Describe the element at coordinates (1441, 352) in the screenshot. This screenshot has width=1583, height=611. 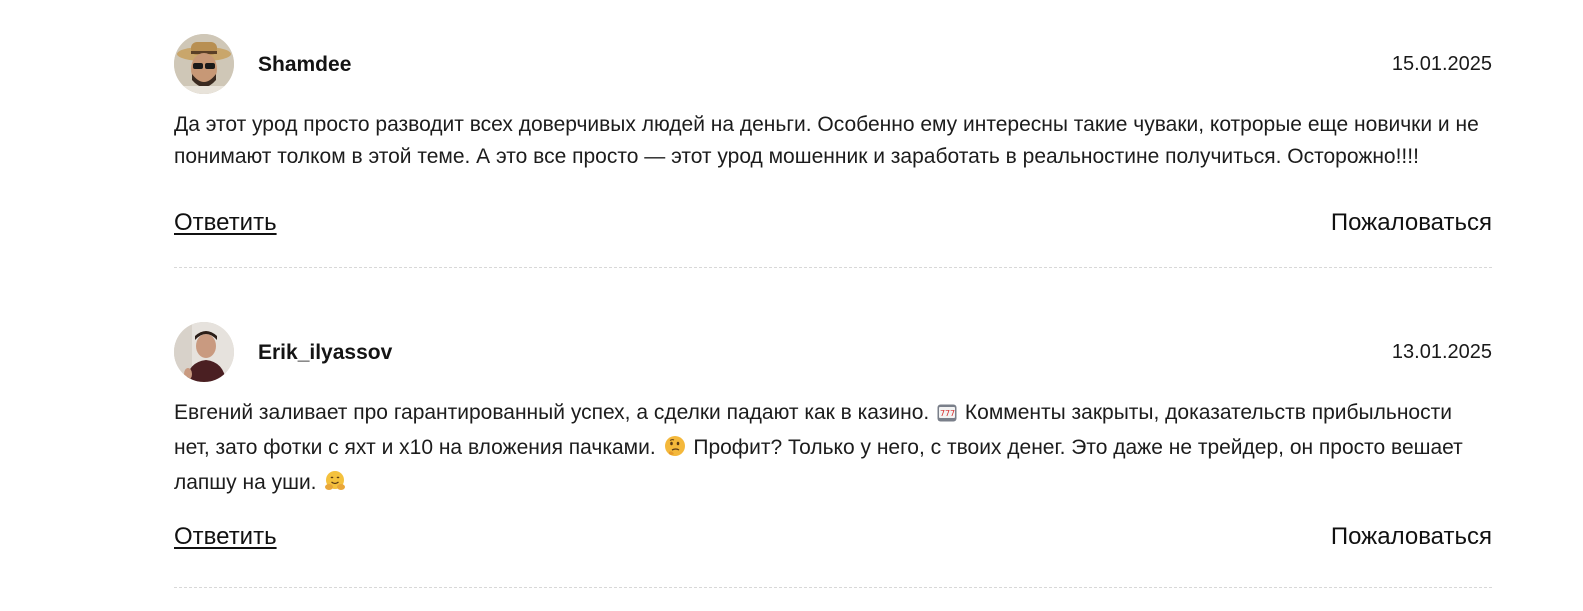
I see `comment-date: 13.01.2025` at that location.